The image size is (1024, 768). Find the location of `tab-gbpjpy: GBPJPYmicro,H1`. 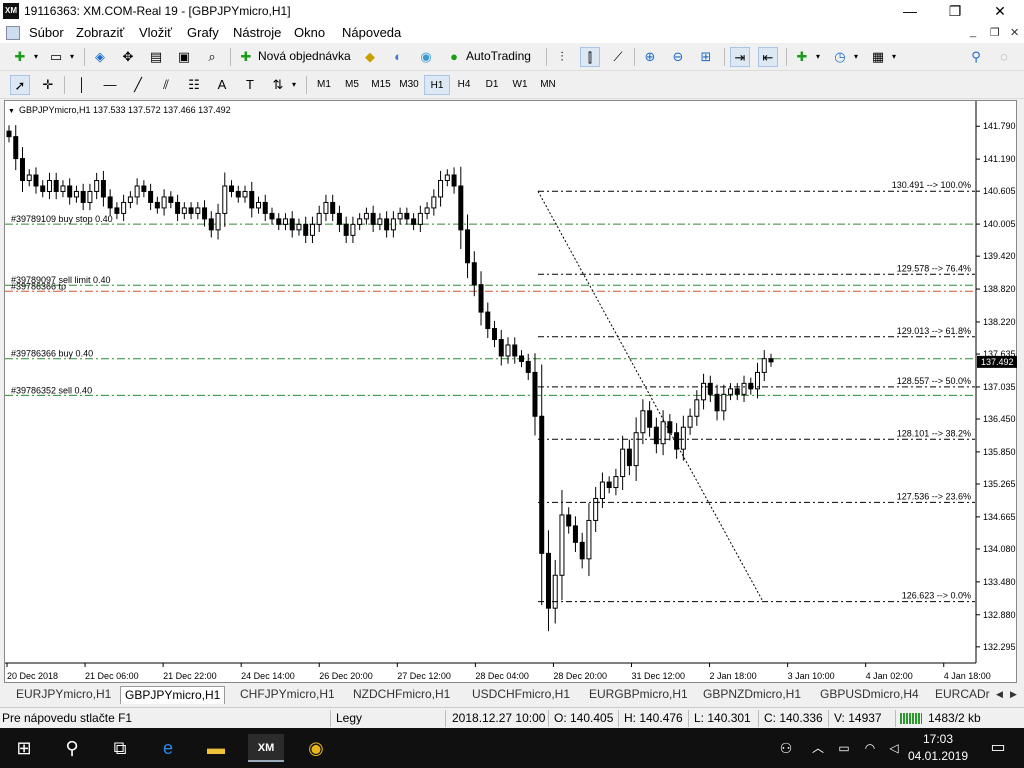

tab-gbpjpy: GBPJPYmicro,H1 is located at coordinates (173, 695).